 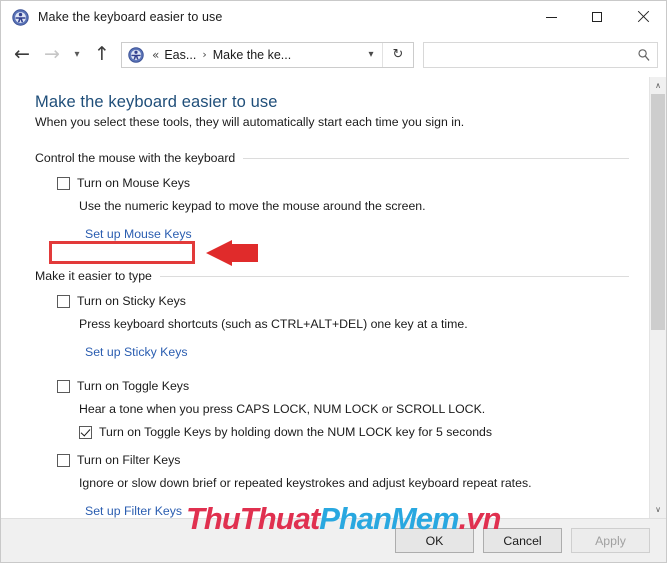 I want to click on checkbox-turn-on-filter-keys, so click(x=63, y=460).